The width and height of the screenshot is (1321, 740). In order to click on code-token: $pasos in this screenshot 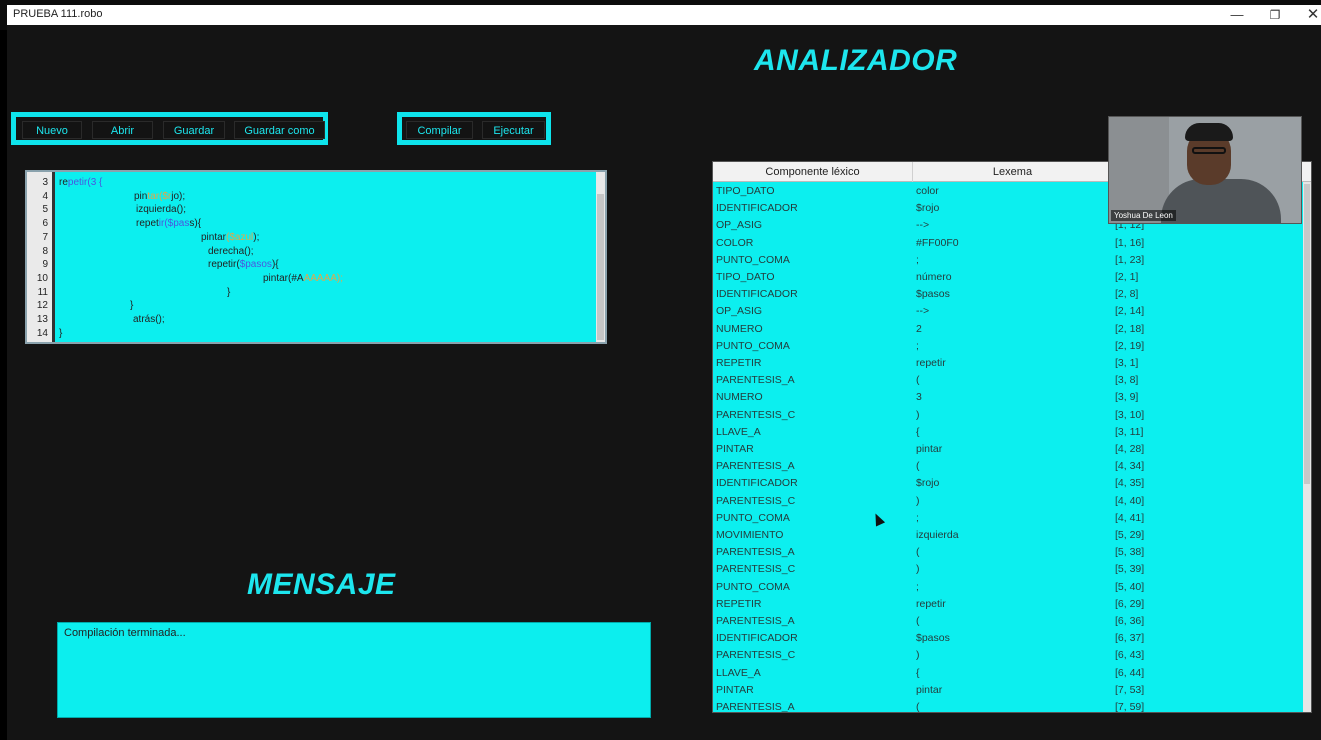, I will do `click(255, 265)`.